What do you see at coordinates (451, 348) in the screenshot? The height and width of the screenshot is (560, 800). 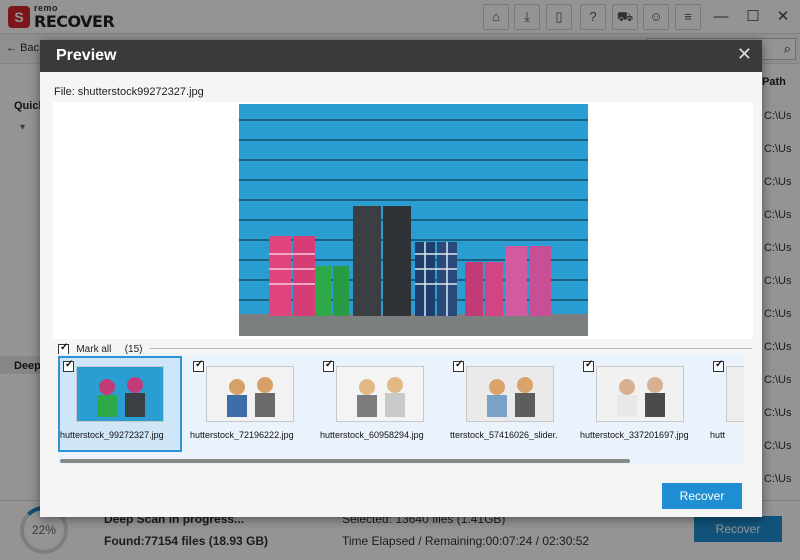 I see `divider` at bounding box center [451, 348].